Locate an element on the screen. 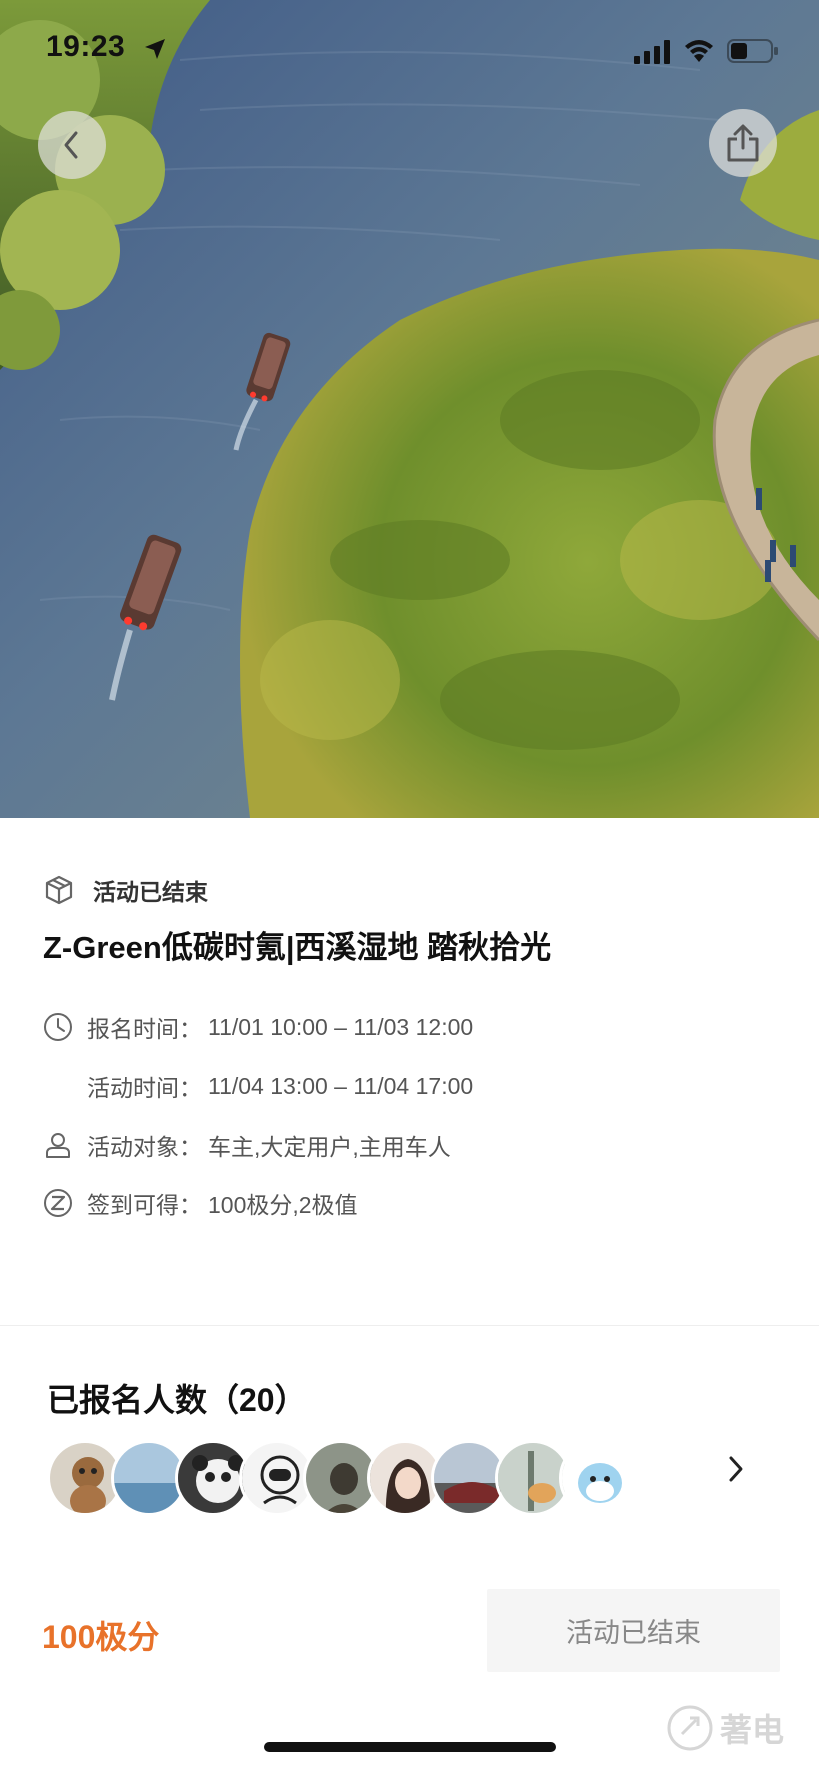 The width and height of the screenshot is (819, 1772). battery-icon is located at coordinates (752, 51).